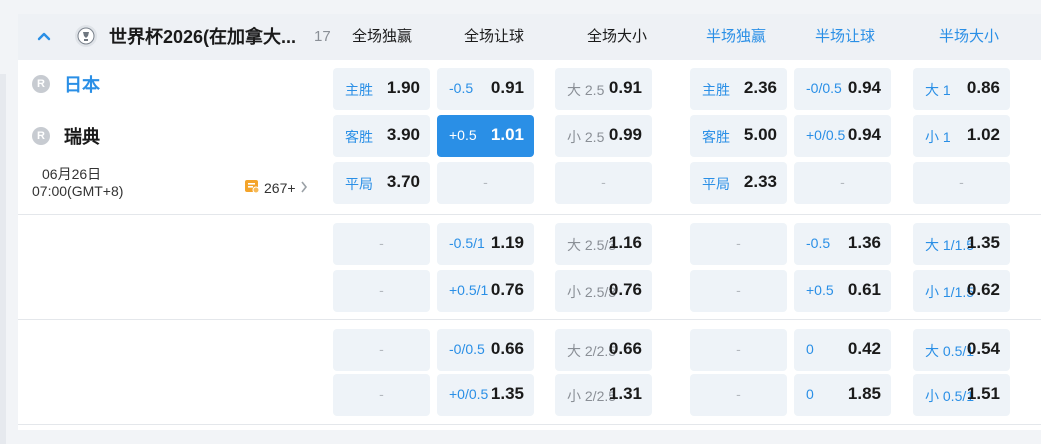 This screenshot has width=1041, height=444. I want to click on odds-cell-ft-handicap: -0/0.5 0.66, so click(485, 350).